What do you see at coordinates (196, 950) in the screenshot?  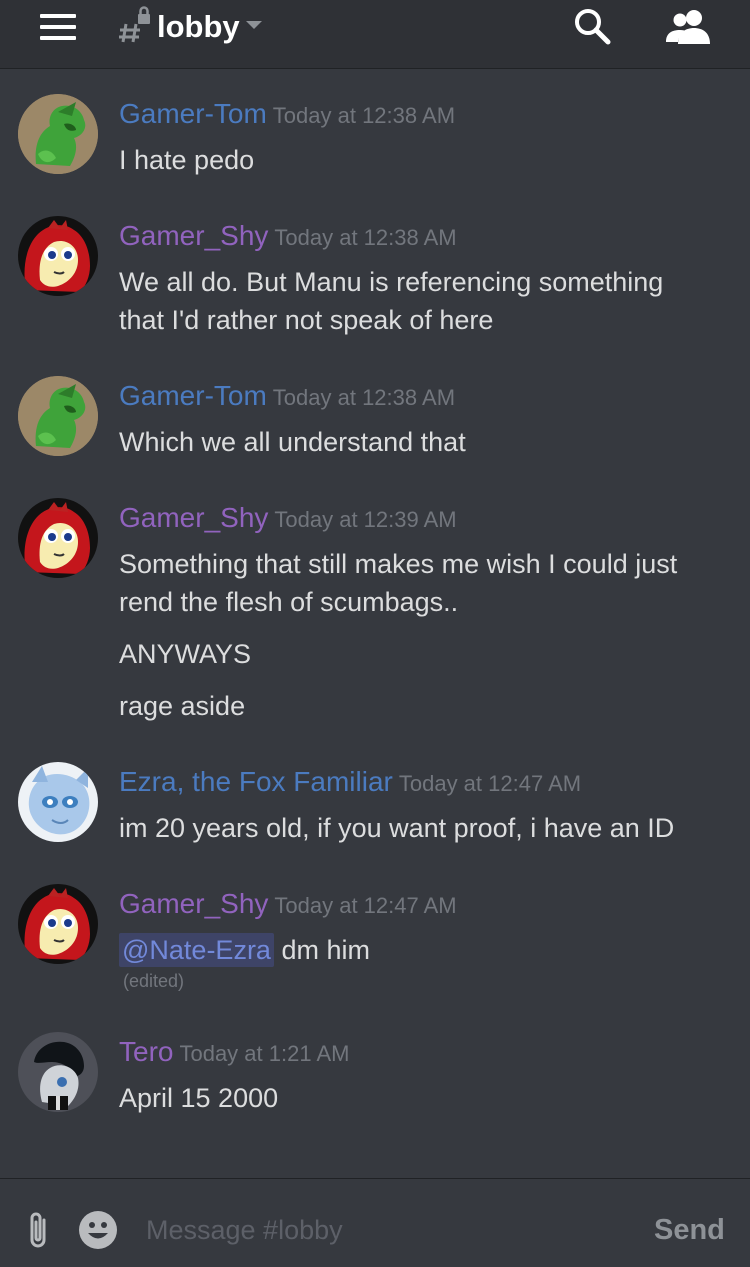 I see `user-mention: @Nate-Ezra` at bounding box center [196, 950].